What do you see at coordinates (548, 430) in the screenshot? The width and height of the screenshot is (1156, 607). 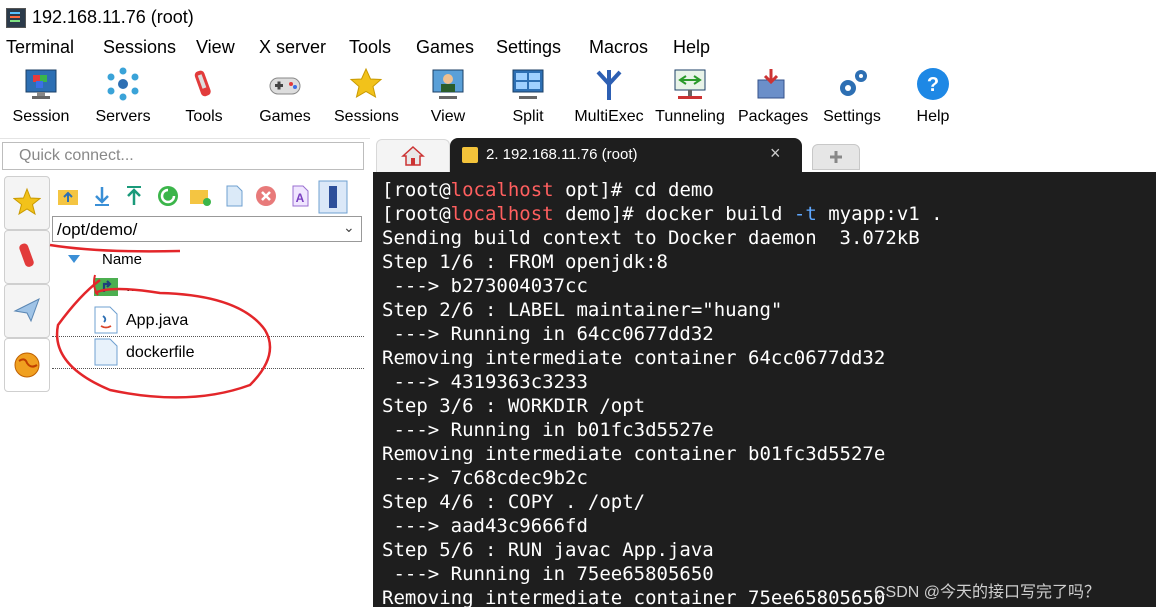 I see `terminal-line: ---> Running in b01fc3d5527e` at bounding box center [548, 430].